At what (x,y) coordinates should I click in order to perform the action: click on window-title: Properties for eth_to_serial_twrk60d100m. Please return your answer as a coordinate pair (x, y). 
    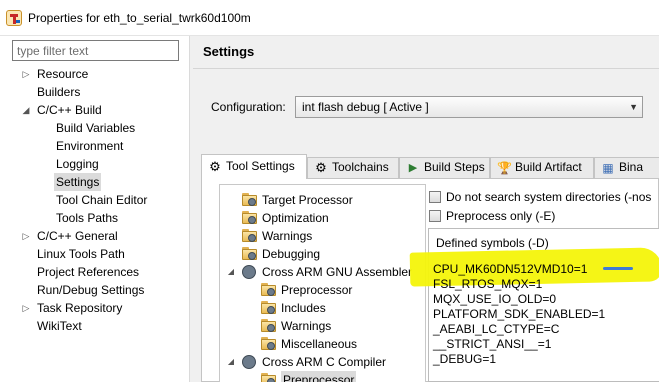
    Looking at the image, I should click on (139, 18).